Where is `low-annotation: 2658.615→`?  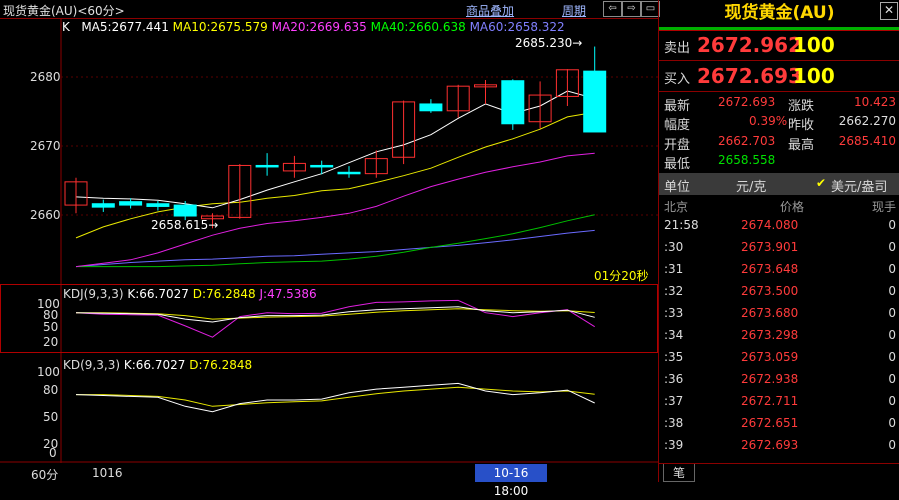 low-annotation: 2658.615→ is located at coordinates (185, 225).